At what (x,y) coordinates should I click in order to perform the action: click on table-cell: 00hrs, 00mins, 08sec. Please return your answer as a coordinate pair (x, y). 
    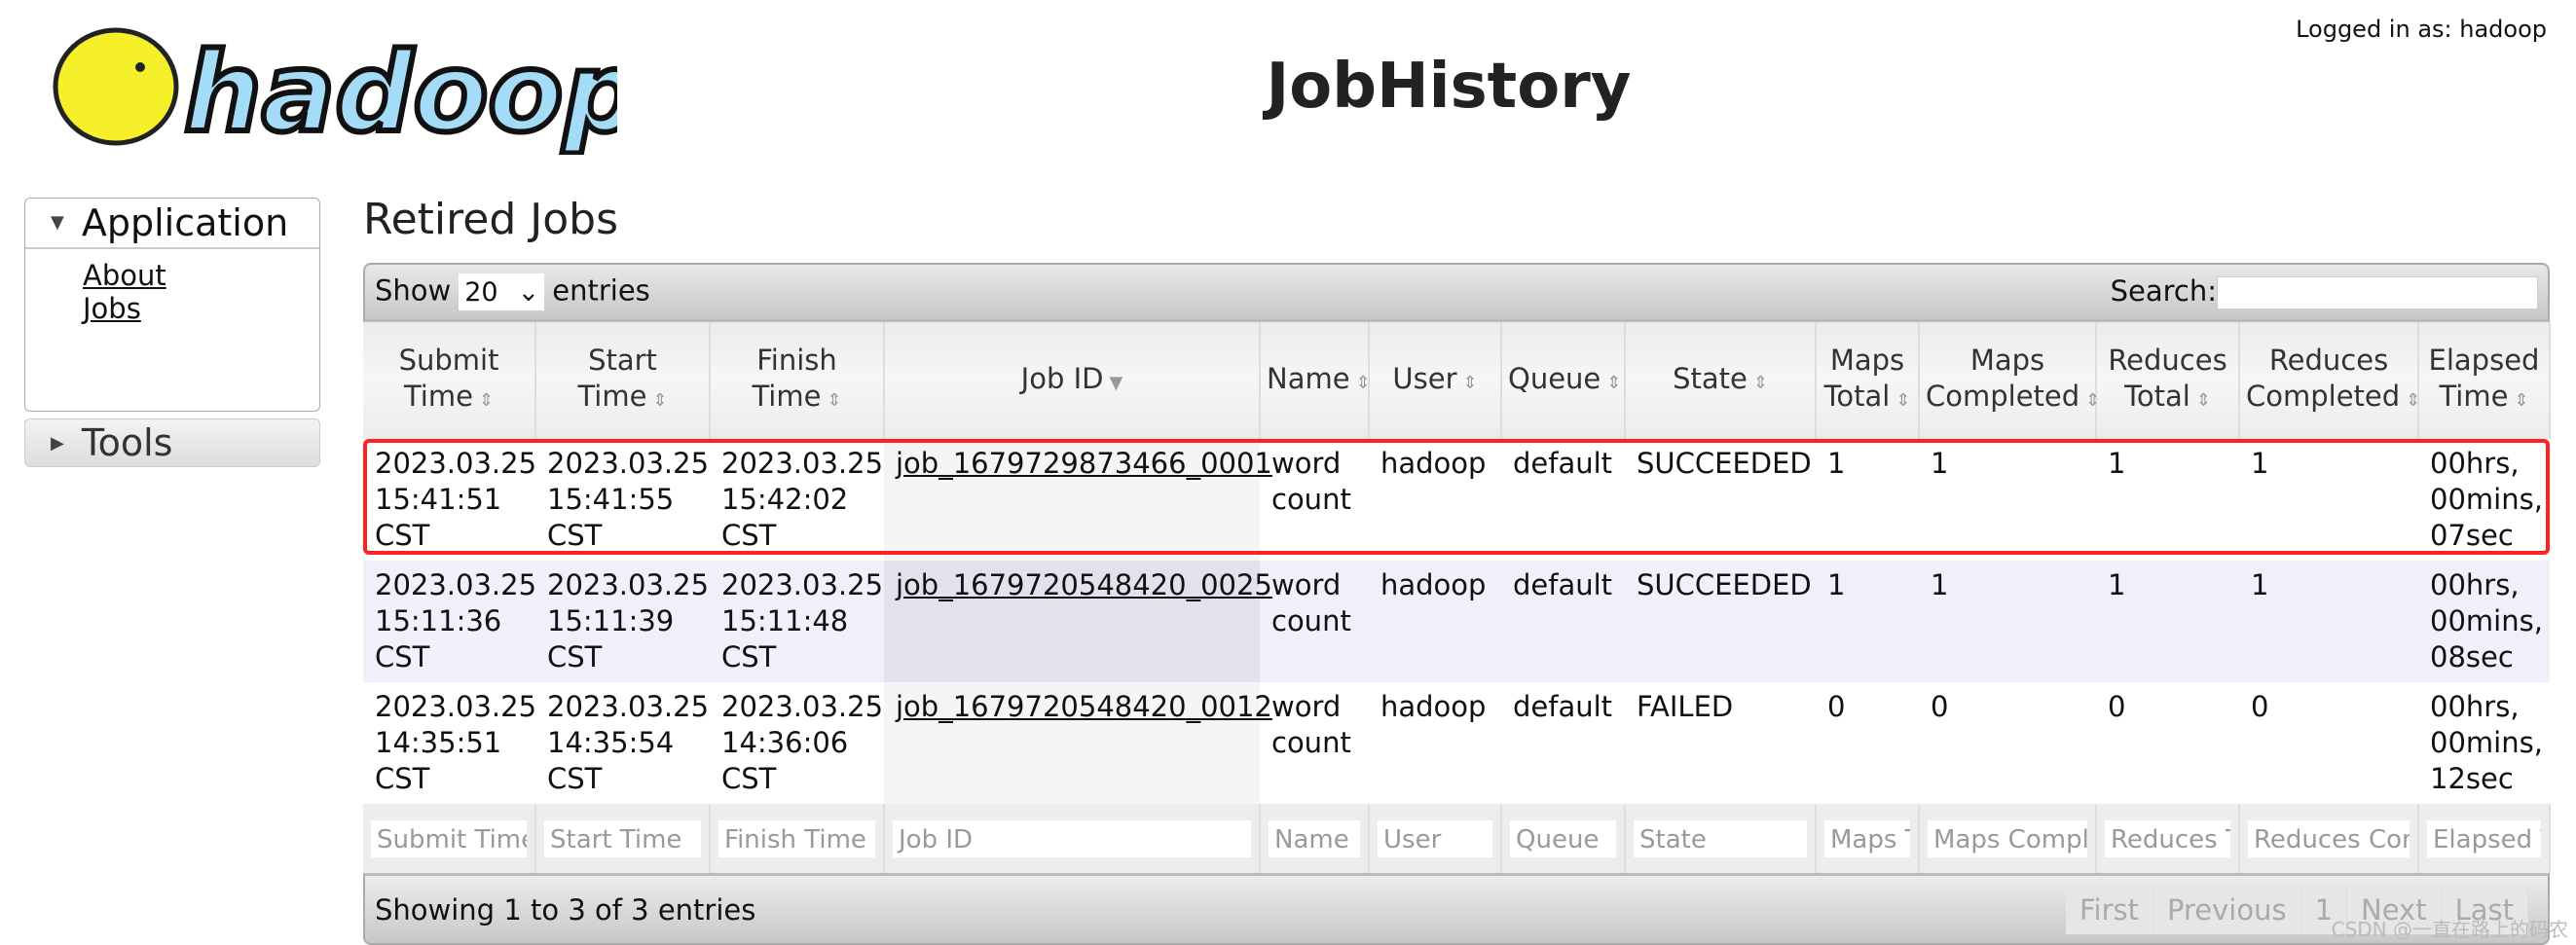
    Looking at the image, I should click on (2484, 621).